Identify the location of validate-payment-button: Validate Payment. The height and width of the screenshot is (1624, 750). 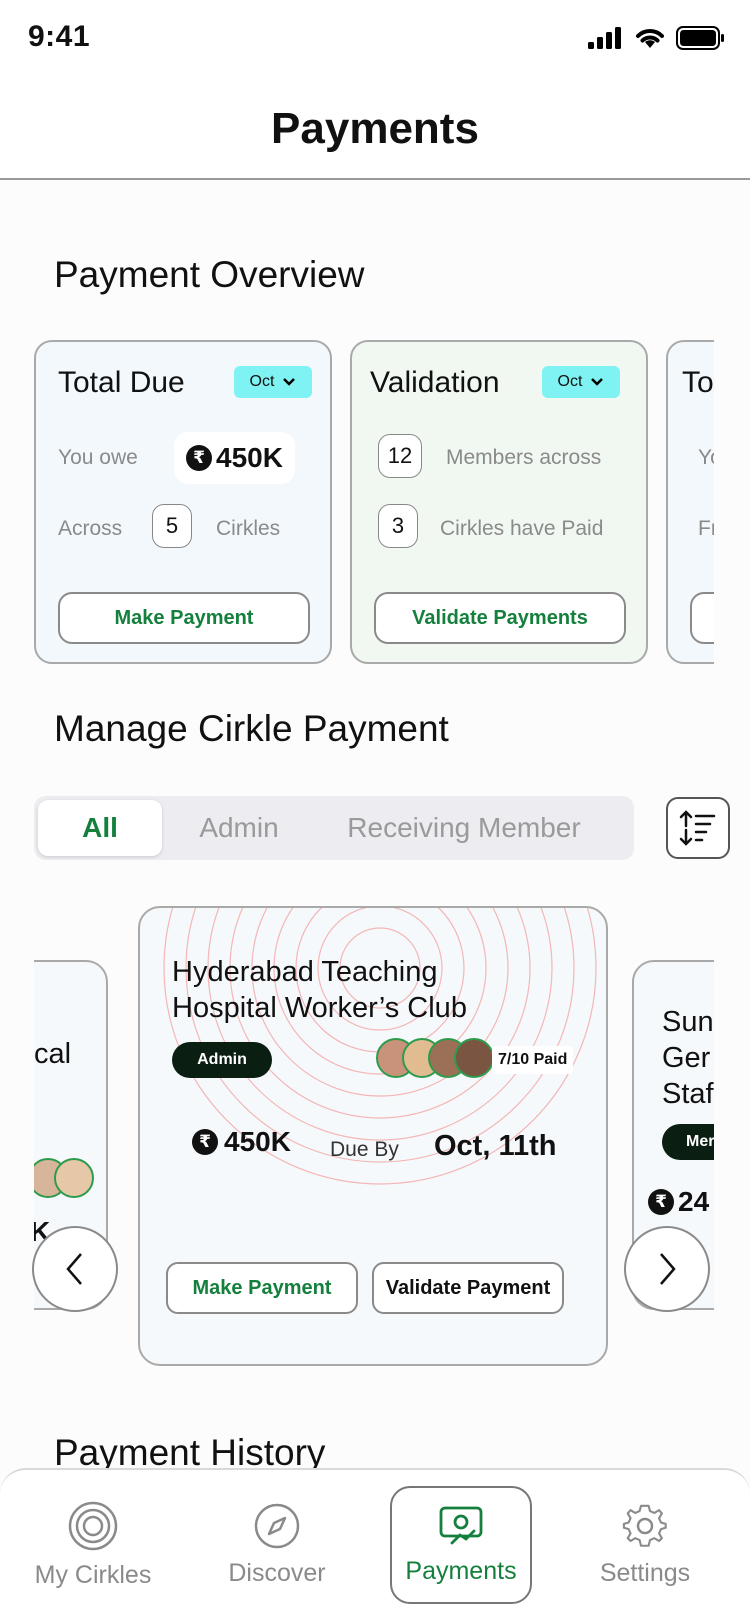
(468, 1288).